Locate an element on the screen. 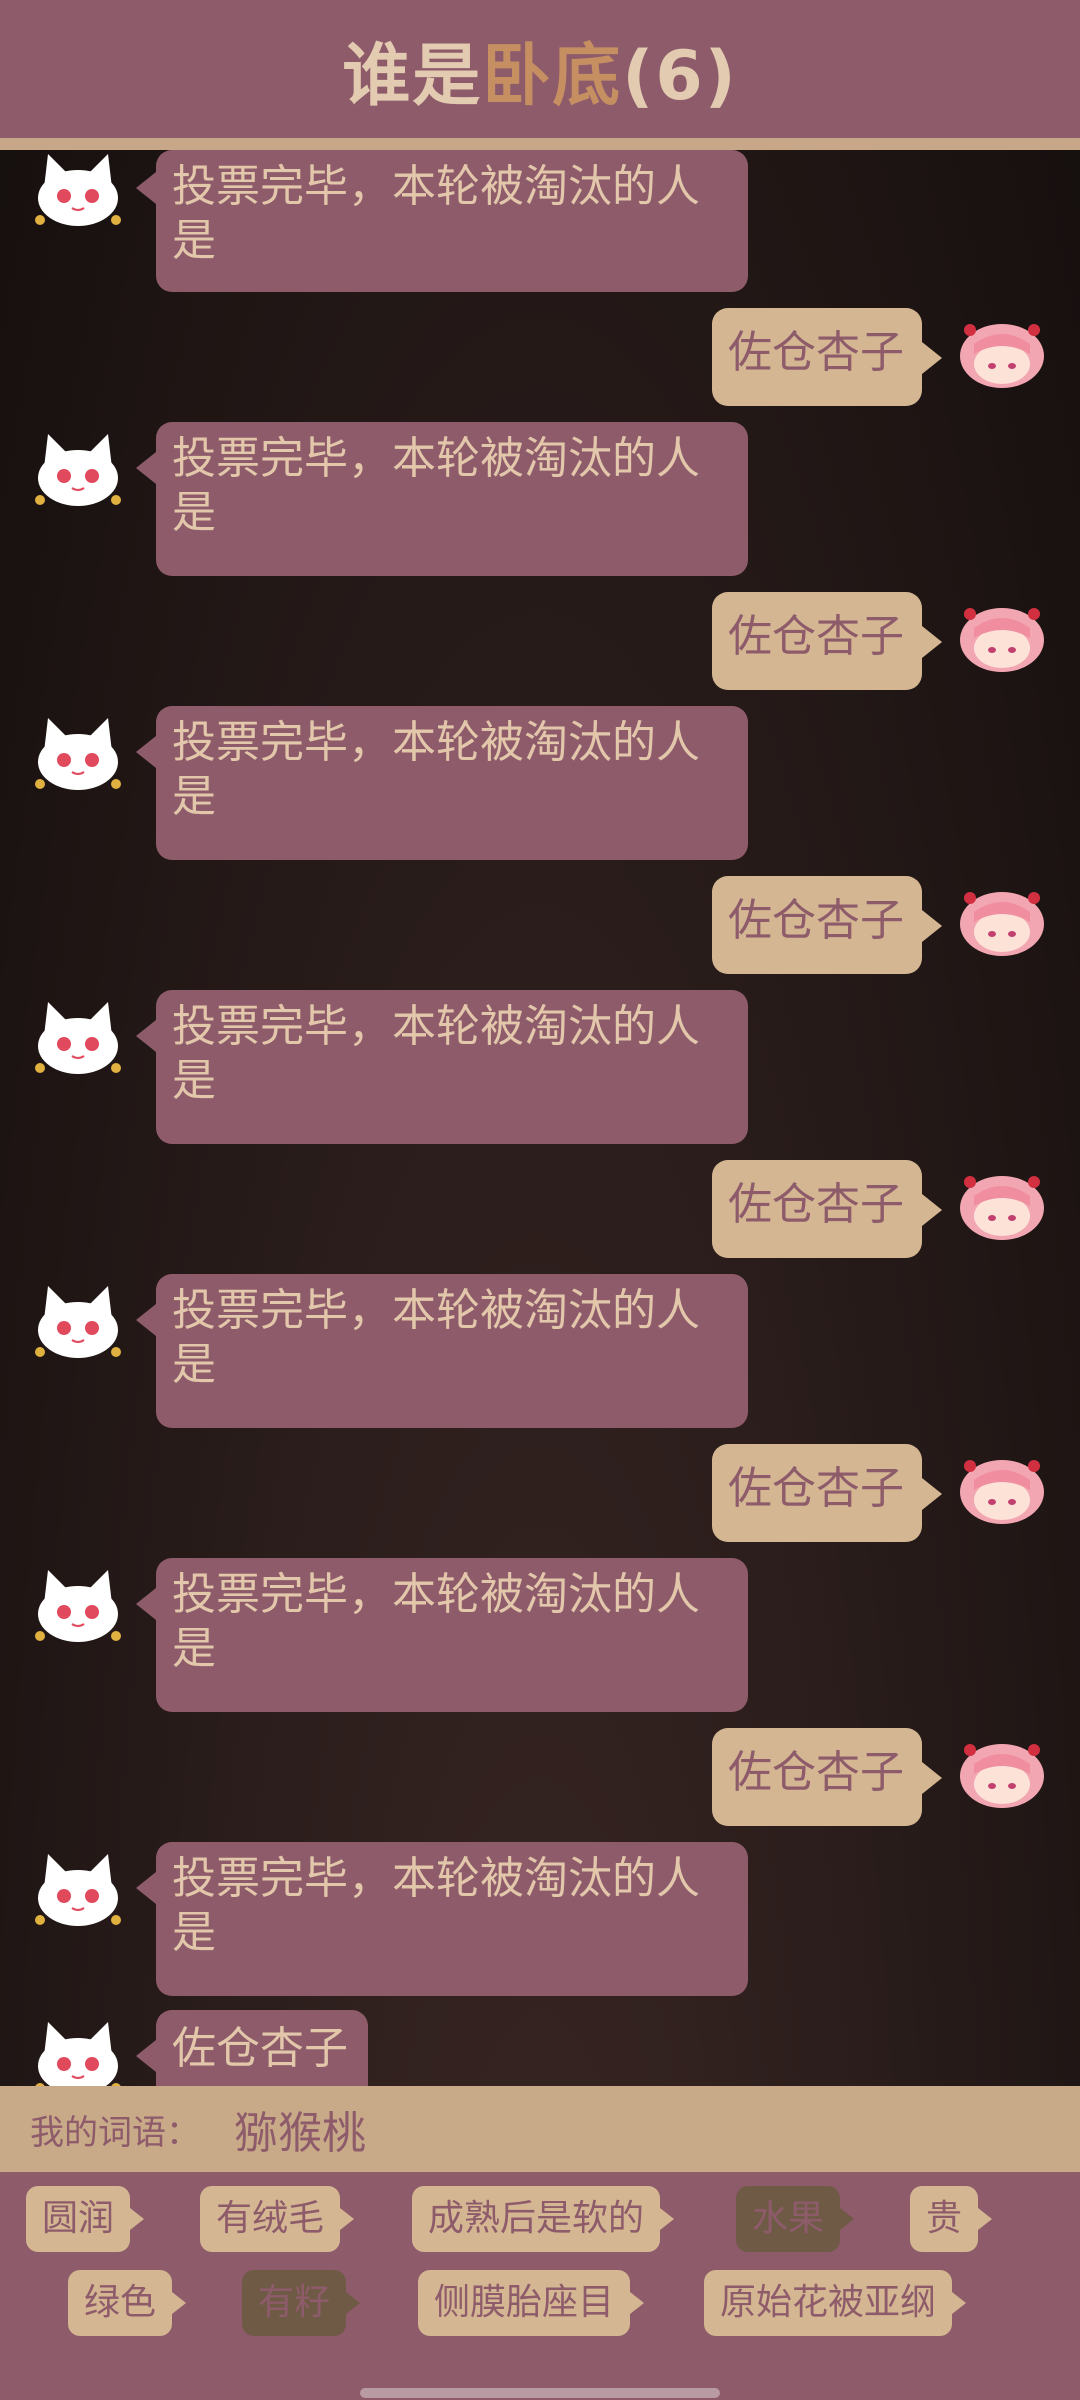 This screenshot has height=2400, width=1080. my-word-bar: 我的词语： 猕猴桃 is located at coordinates (540, 2129).